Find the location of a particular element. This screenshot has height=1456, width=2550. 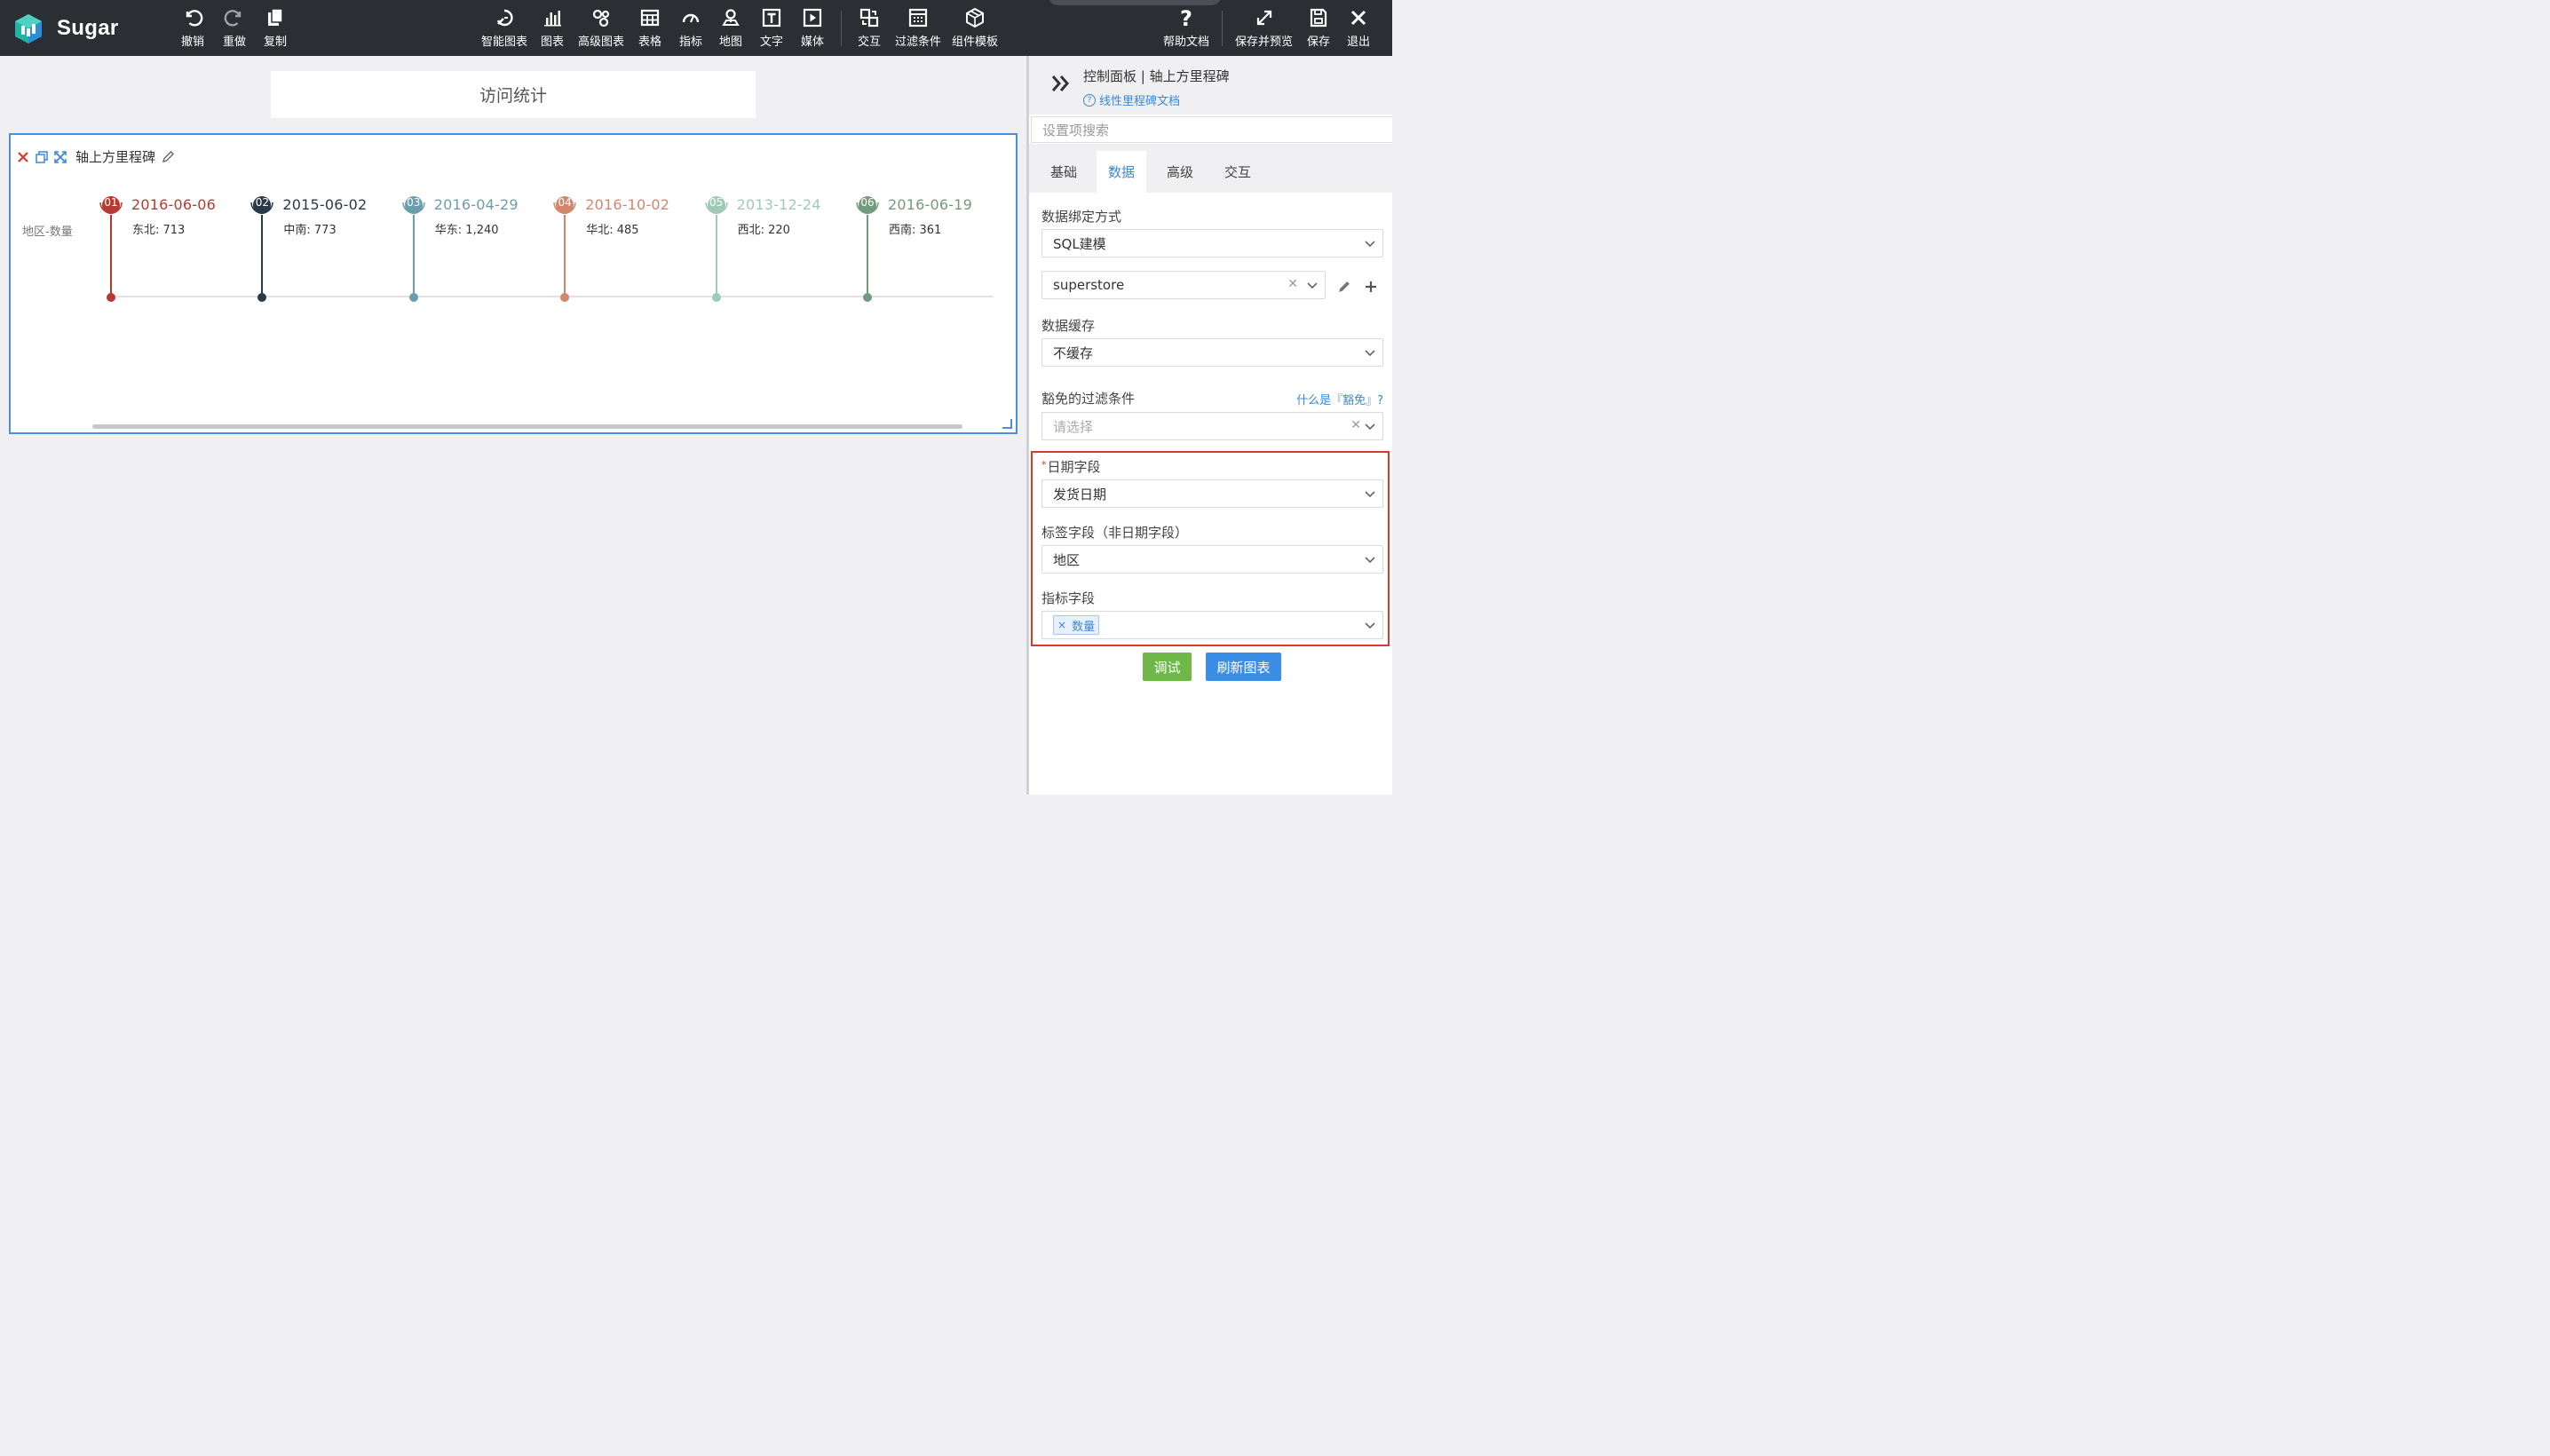

edit-datasource-button is located at coordinates (1344, 287).